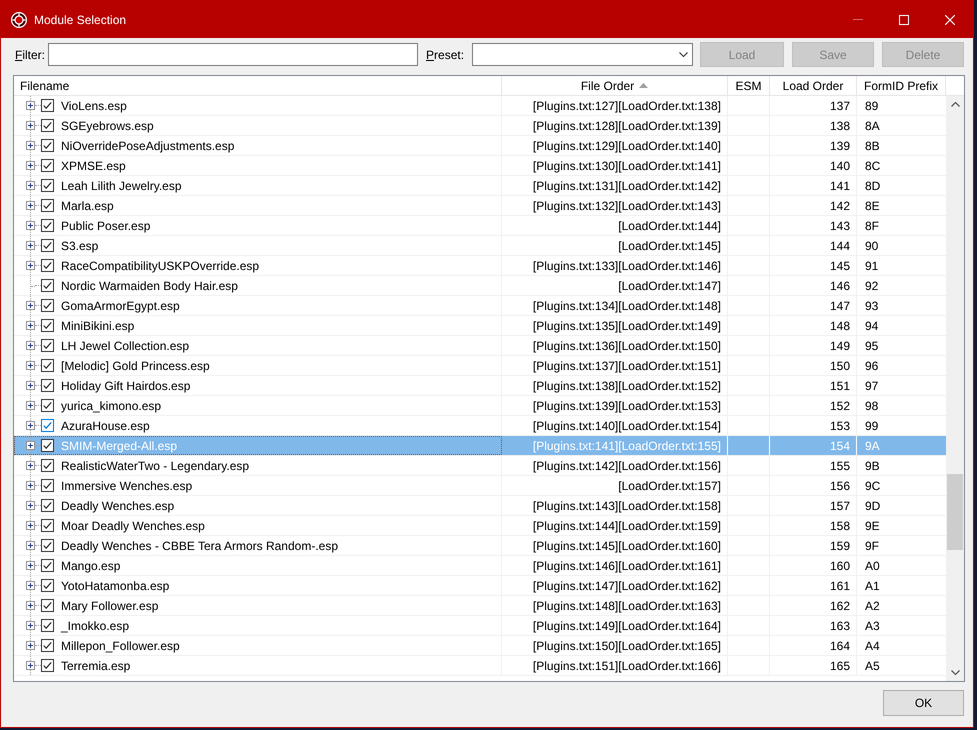  Describe the element at coordinates (813, 405) in the screenshot. I see `load-order-cell: 152` at that location.